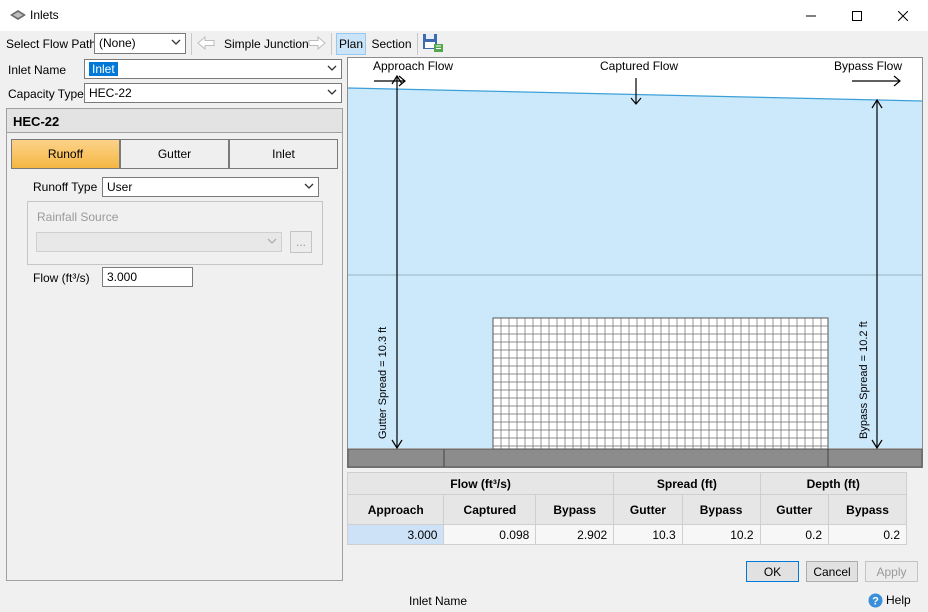  What do you see at coordinates (490, 534) in the screenshot?
I see `cell-captured: 0.098` at bounding box center [490, 534].